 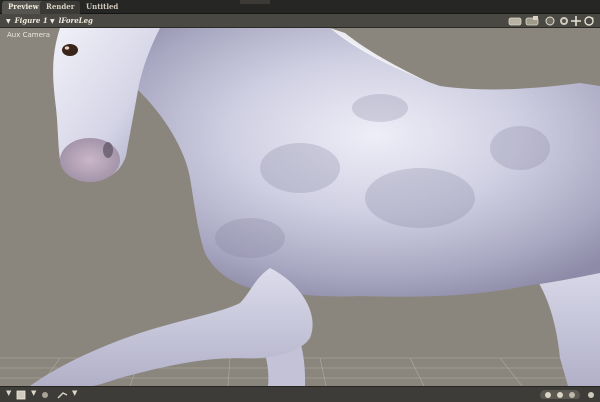 What do you see at coordinates (21, 395) in the screenshot?
I see `square-icon` at bounding box center [21, 395].